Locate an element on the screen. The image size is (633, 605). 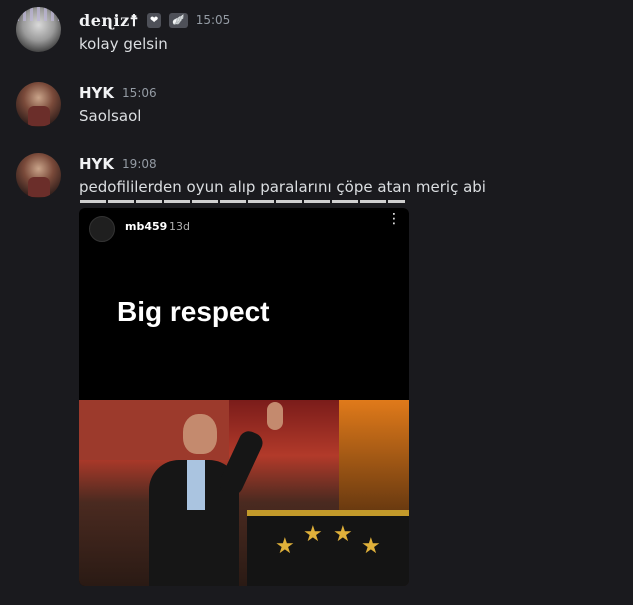
heart-badge-icon: ❤ is located at coordinates (154, 20).